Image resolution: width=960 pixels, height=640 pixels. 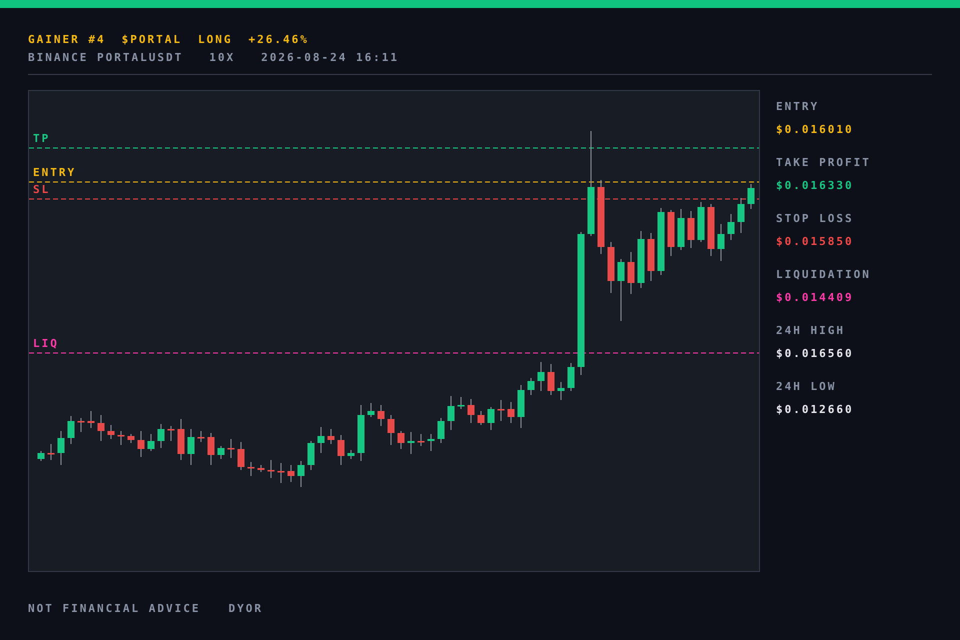 I want to click on header-title-text: GAINER #4, so click(x=67, y=39).